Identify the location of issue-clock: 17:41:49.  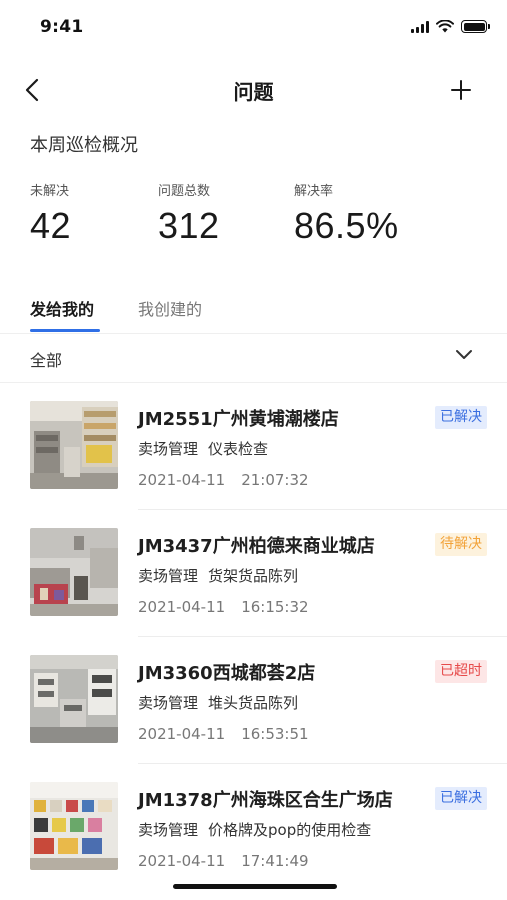
(275, 861).